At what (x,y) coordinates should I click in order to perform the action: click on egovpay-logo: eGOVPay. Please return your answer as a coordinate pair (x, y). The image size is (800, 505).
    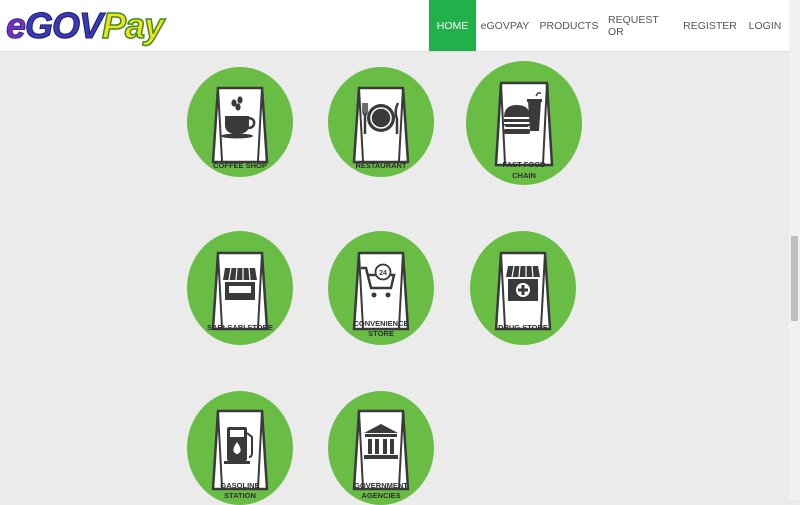
    Looking at the image, I should click on (85, 25).